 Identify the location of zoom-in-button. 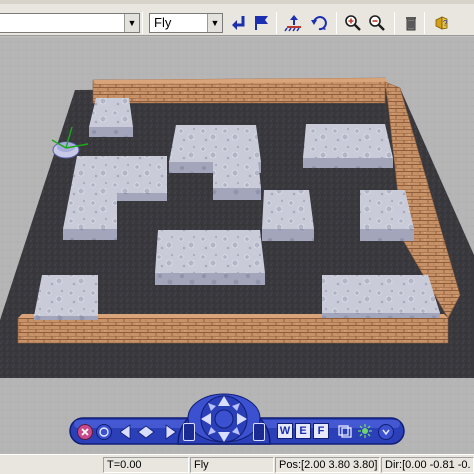
(353, 23).